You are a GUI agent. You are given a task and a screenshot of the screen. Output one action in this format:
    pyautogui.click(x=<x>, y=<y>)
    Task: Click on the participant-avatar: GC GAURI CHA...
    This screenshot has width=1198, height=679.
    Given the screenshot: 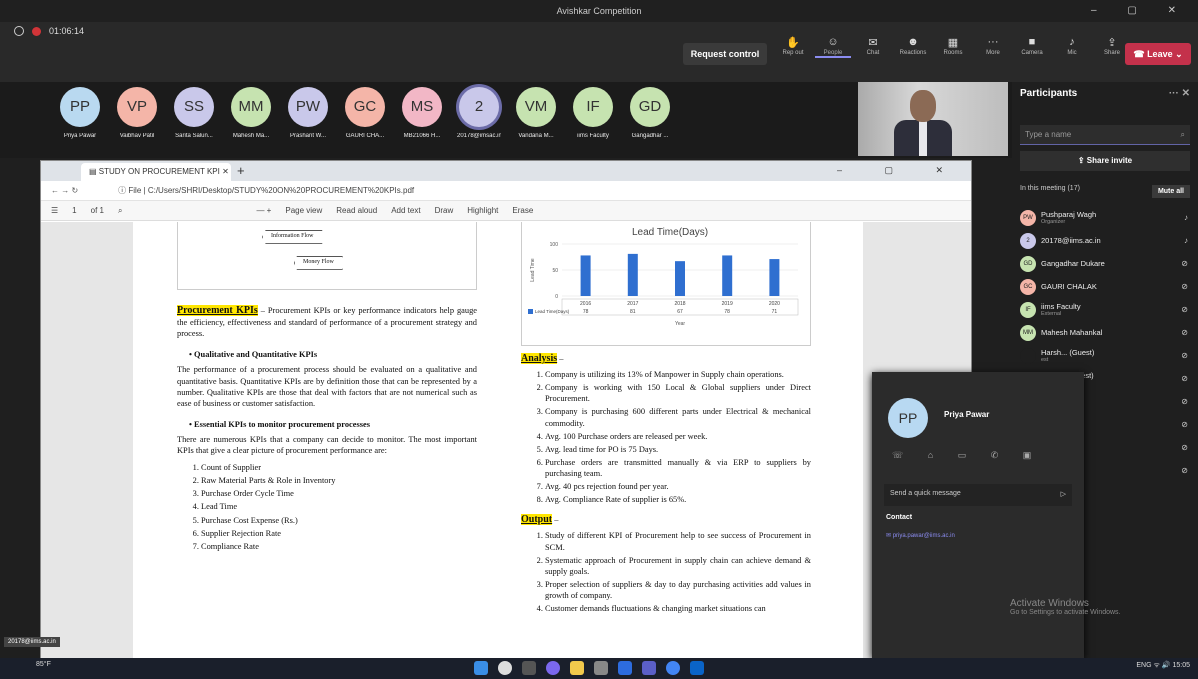 What is the action you would take?
    pyautogui.click(x=365, y=113)
    